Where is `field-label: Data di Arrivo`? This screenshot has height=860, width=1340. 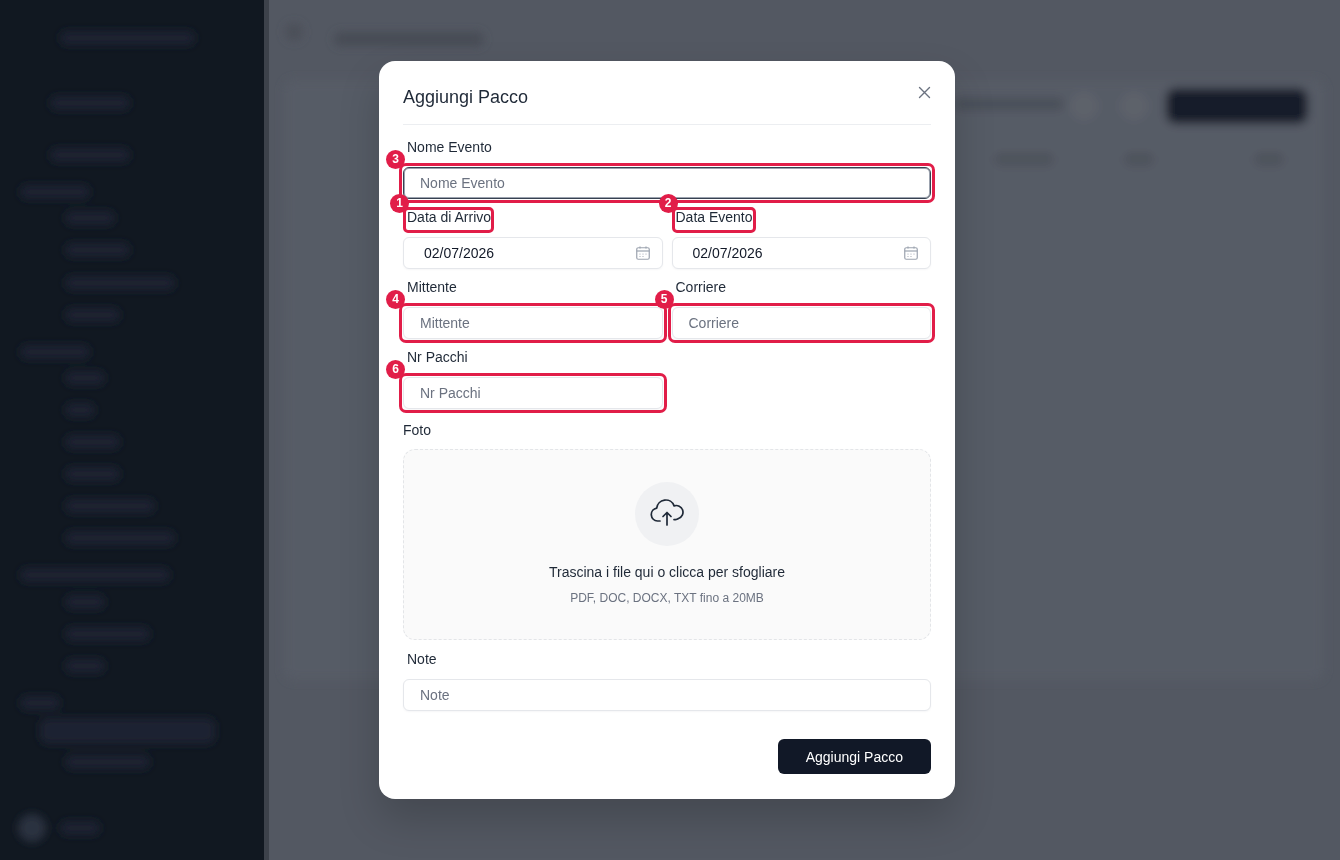
field-label: Data di Arrivo is located at coordinates (449, 217).